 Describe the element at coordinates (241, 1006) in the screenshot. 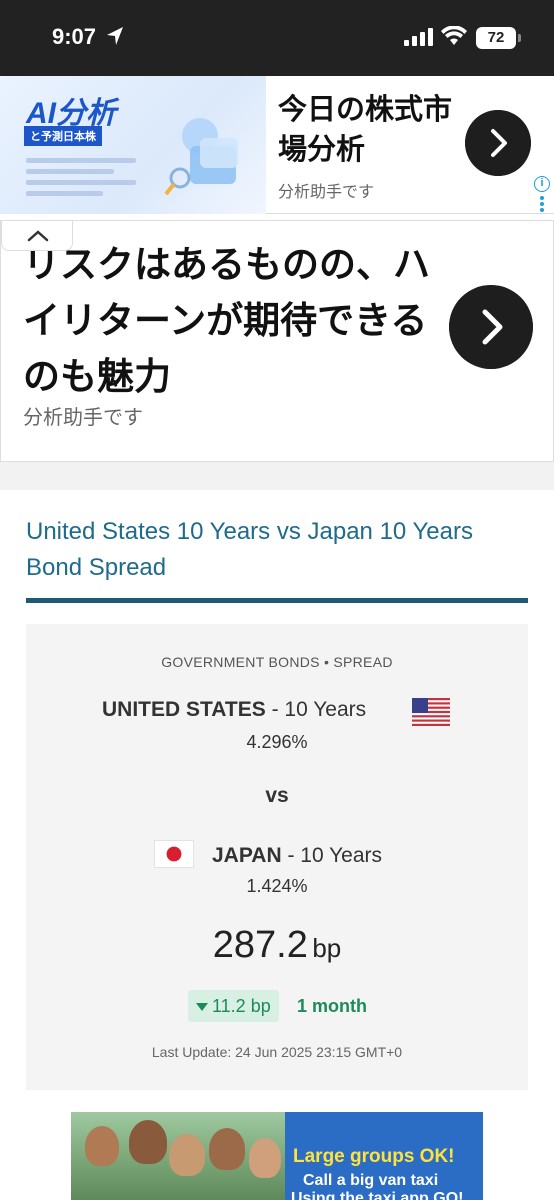

I see `change-value: 11.2 bp` at that location.